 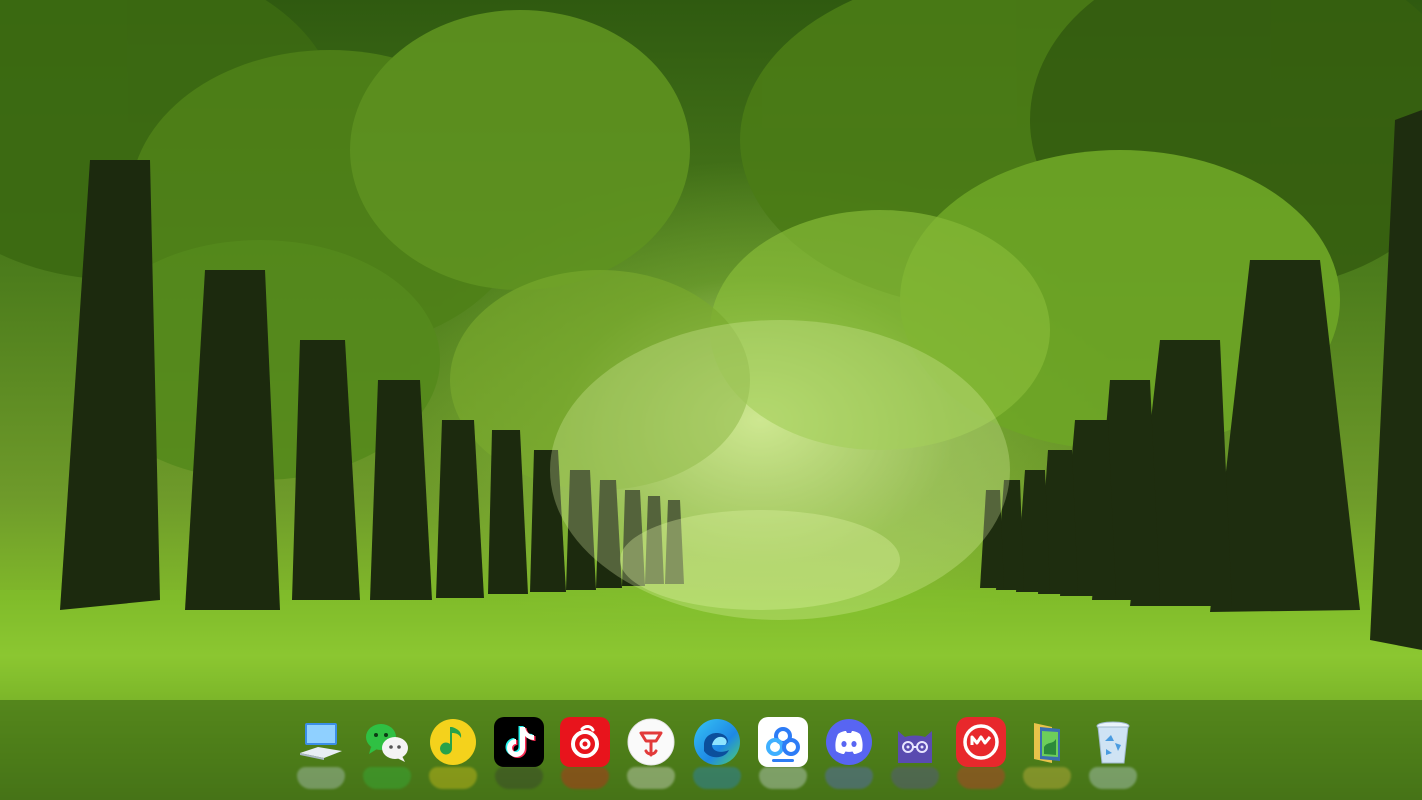 I want to click on dock-item-qq-music, so click(x=453, y=751).